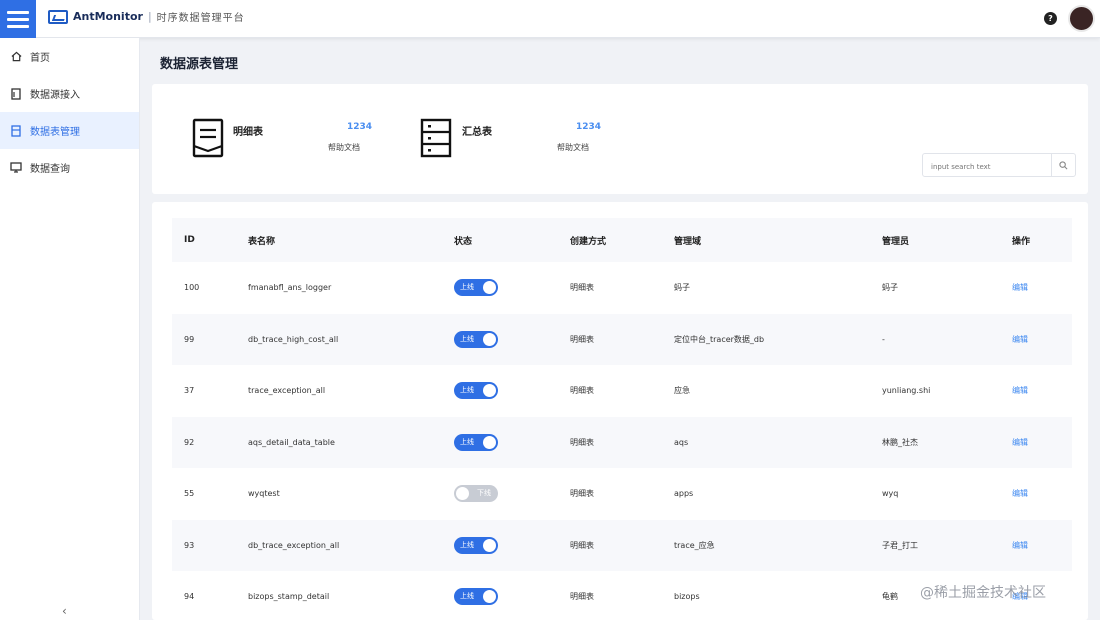 The image size is (1100, 620). I want to click on row-owner: 蚂子, so click(890, 287).